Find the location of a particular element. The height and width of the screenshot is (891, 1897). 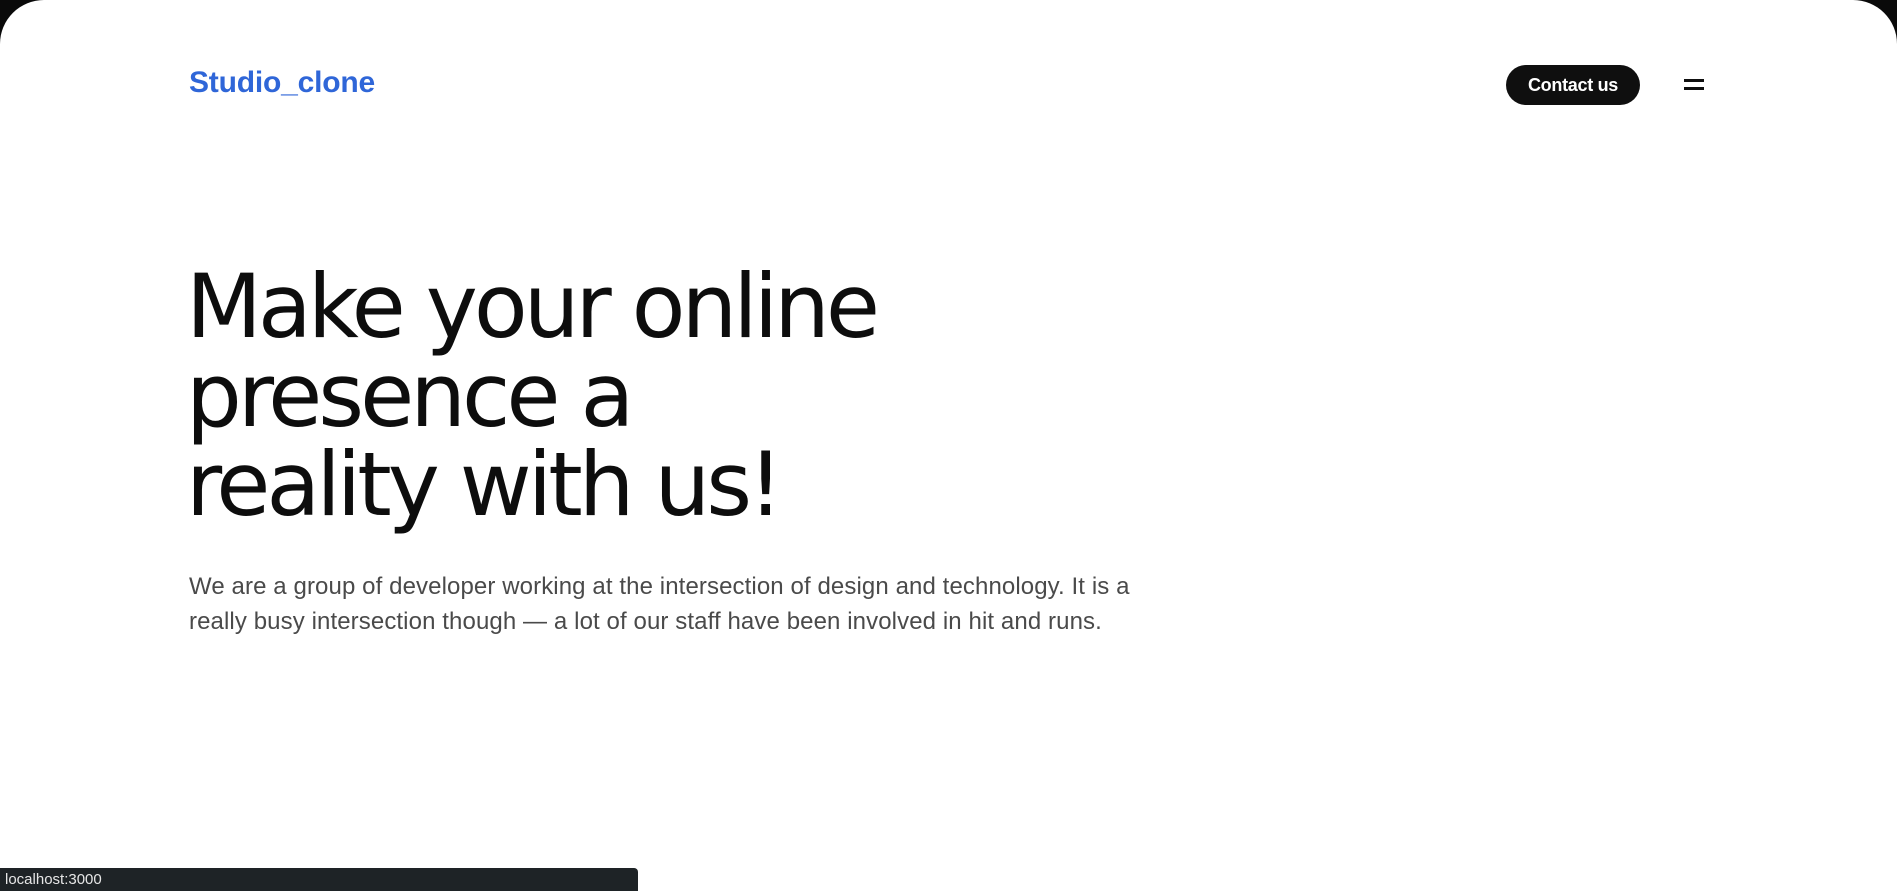

menu-button is located at coordinates (1694, 85).